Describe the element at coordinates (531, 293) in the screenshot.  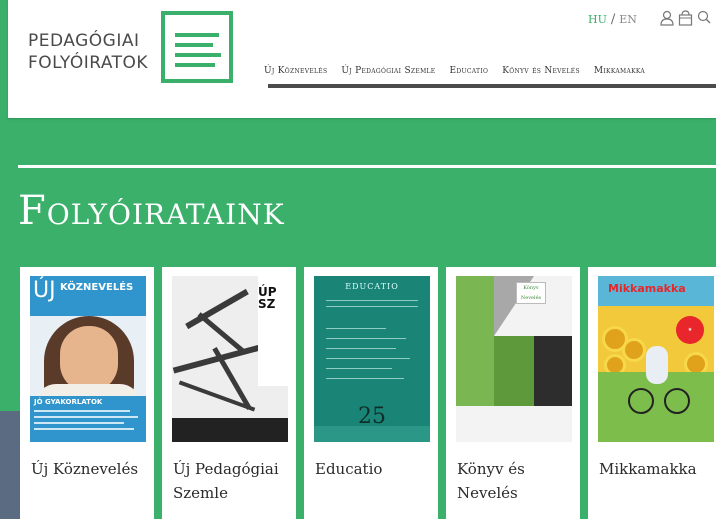
I see `cover-title: Könyv Nevelés` at that location.